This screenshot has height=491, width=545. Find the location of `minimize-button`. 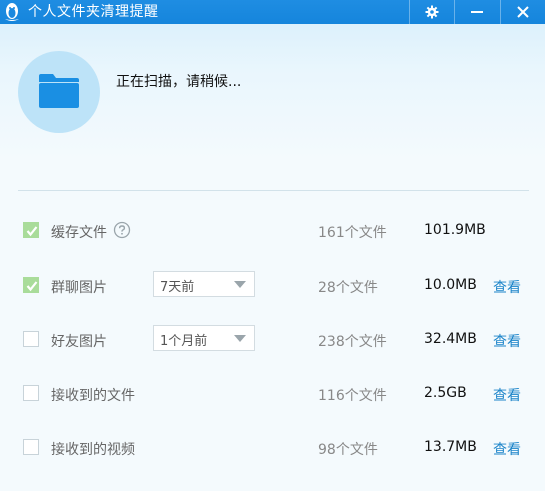

minimize-button is located at coordinates (477, 12).